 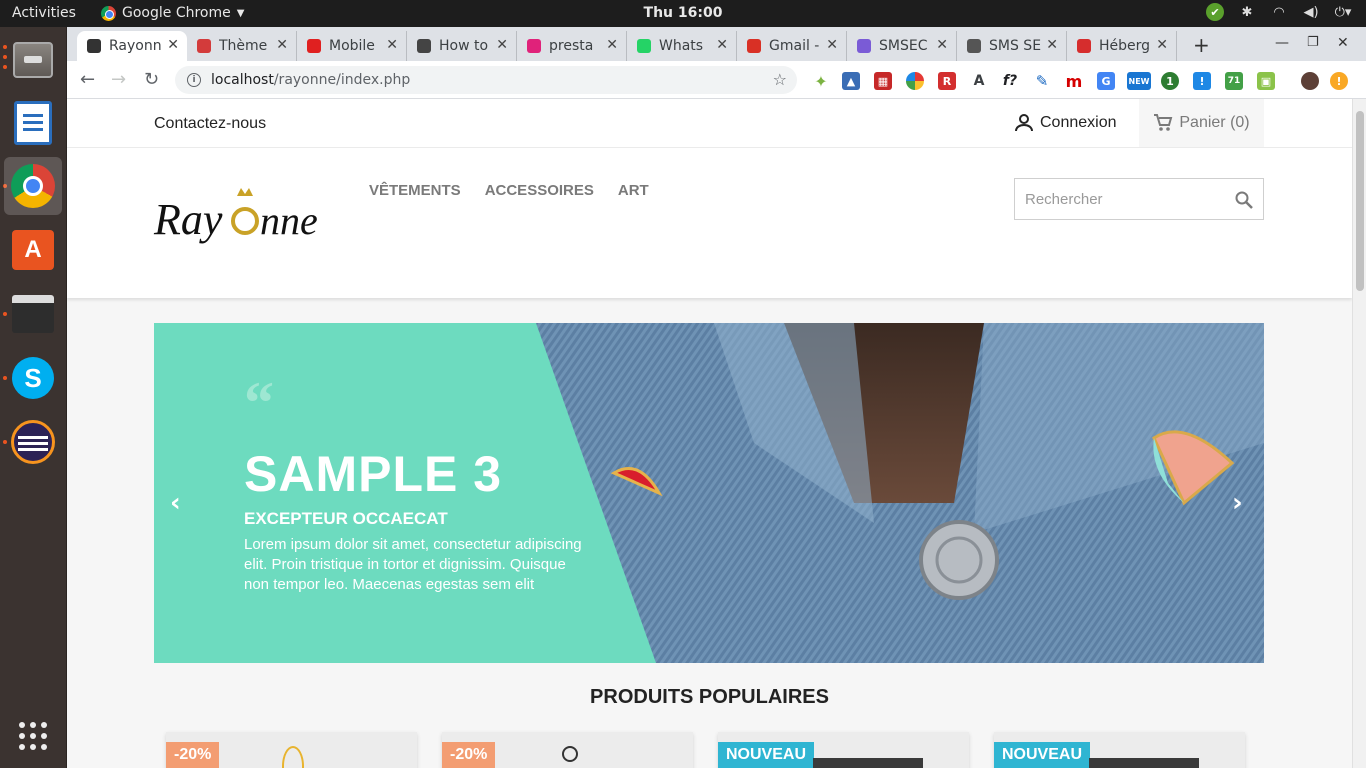 I want to click on quote-icon: “, so click(x=259, y=403).